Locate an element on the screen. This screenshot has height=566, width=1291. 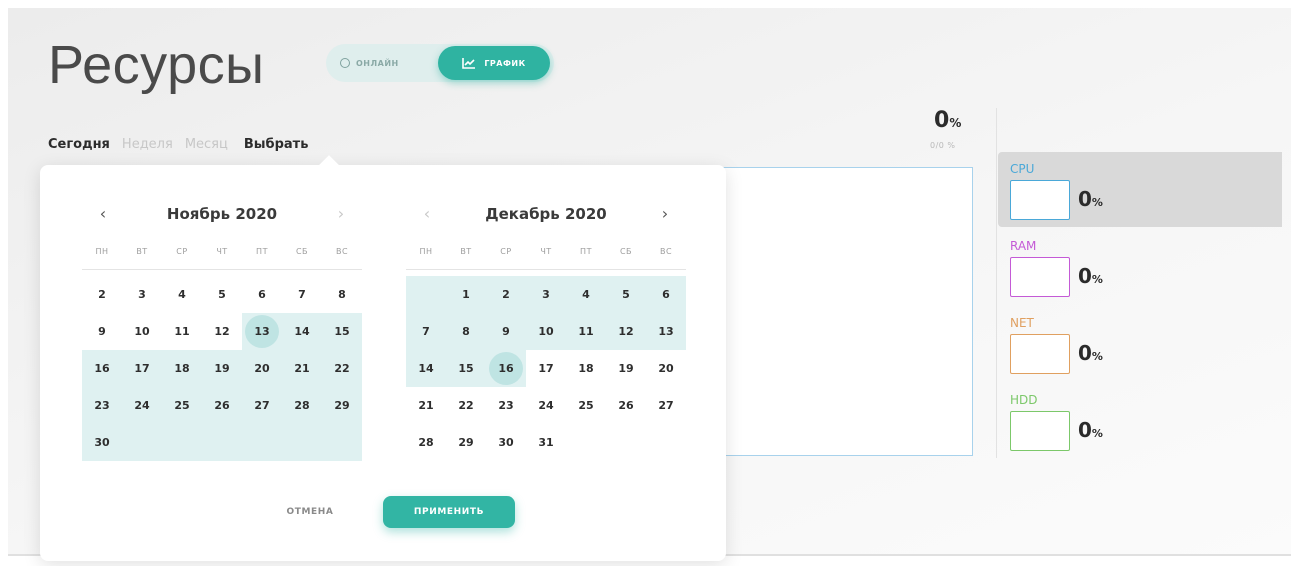
metric-net: NET 0% is located at coordinates (1140, 343).